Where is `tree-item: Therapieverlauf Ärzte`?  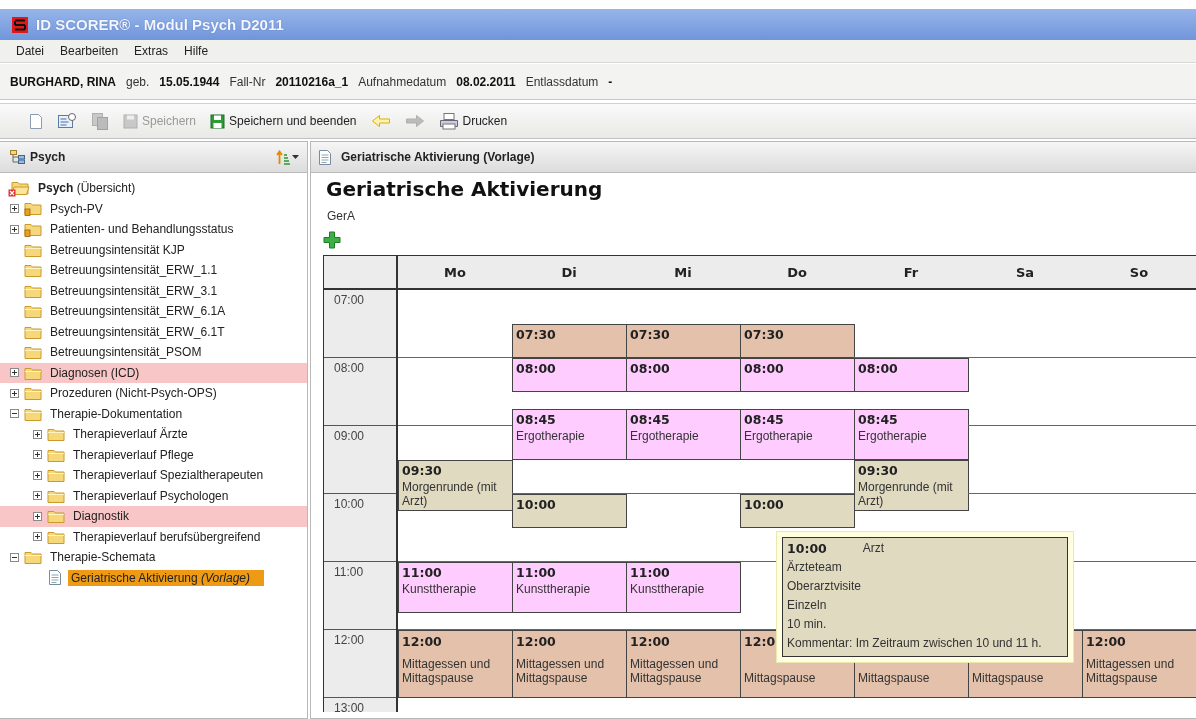
tree-item: Therapieverlauf Ärzte is located at coordinates (130, 434).